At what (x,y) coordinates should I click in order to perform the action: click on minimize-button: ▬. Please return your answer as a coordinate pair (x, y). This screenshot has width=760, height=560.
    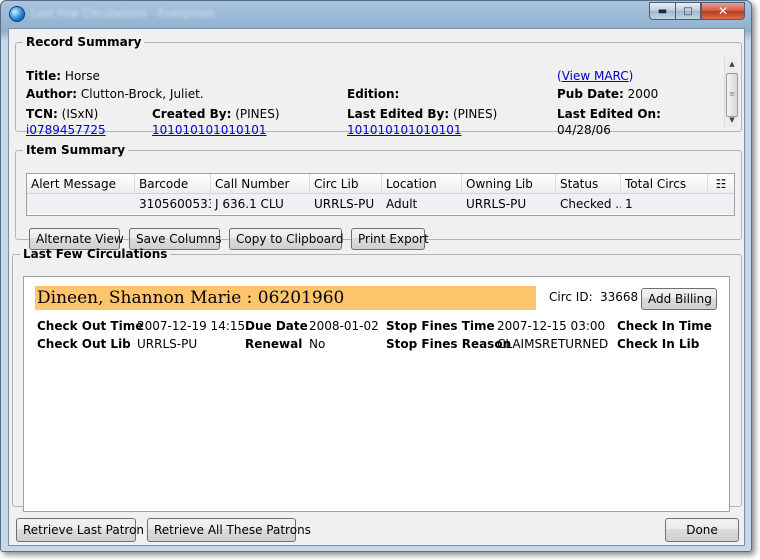
    Looking at the image, I should click on (662, 11).